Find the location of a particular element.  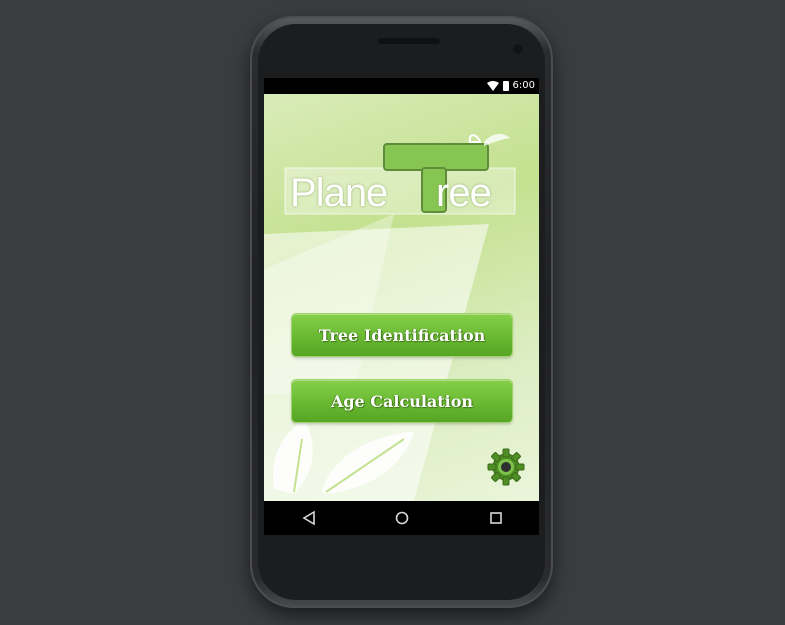

home-icon is located at coordinates (402, 518).